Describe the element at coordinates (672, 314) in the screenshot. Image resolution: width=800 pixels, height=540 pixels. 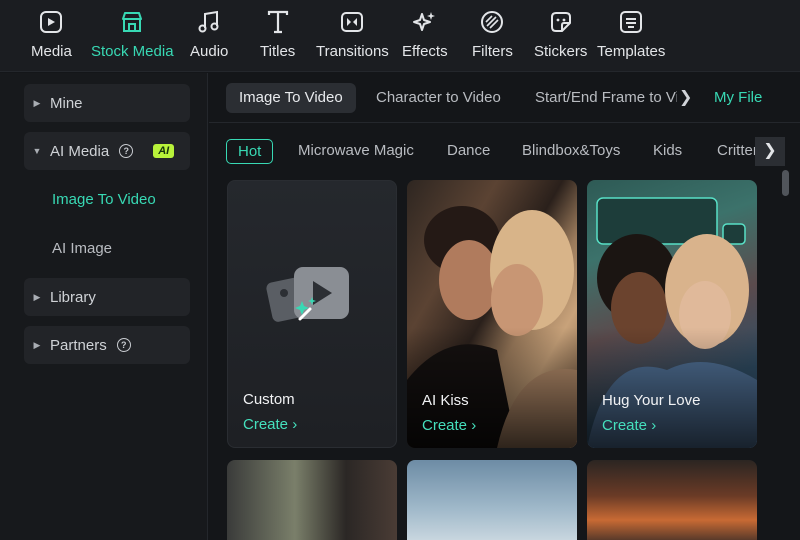
I see `card-hug-your-love: Hug Your Love Create ›` at that location.